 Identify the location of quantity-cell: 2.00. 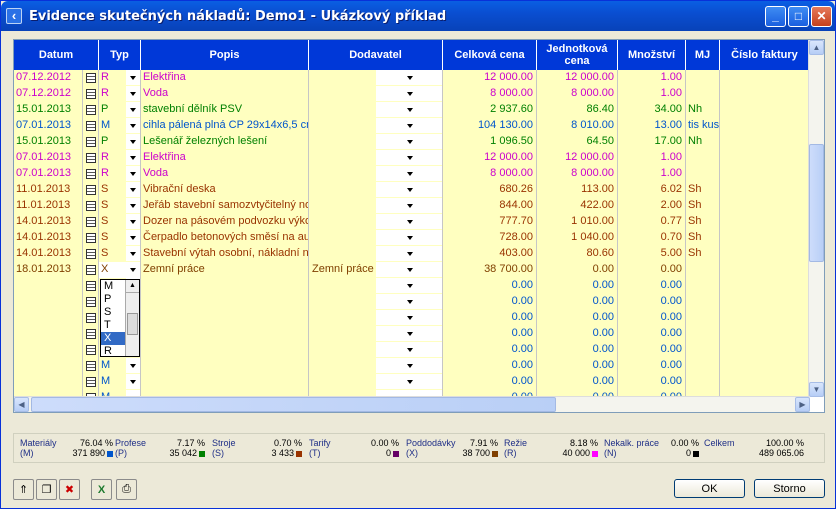
(652, 206).